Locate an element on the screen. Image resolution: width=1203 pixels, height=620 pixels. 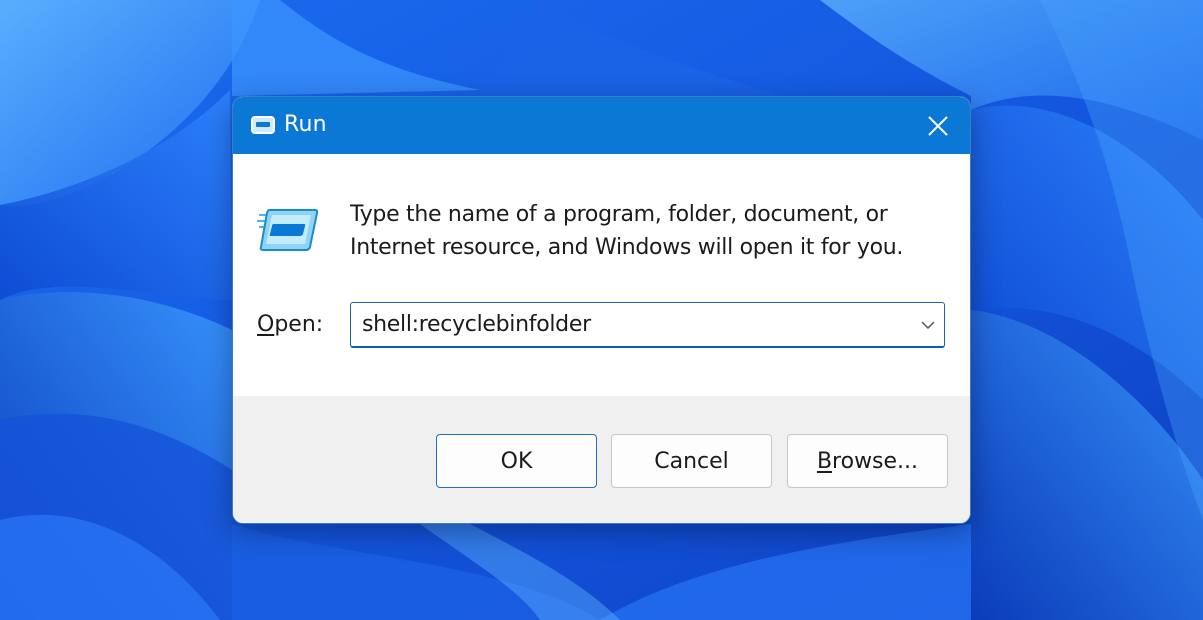
open-label: Open: is located at coordinates (290, 324).